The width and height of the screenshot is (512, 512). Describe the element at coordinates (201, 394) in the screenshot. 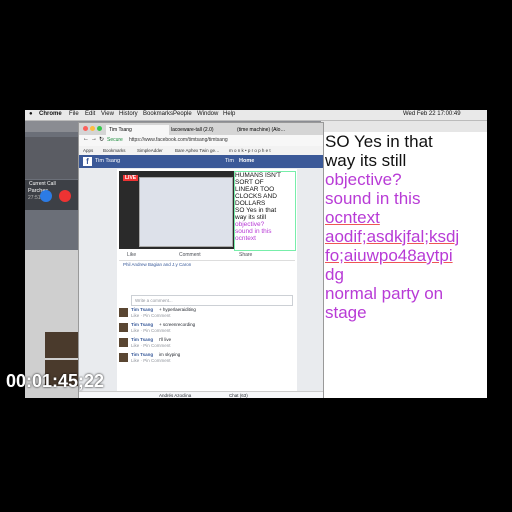

I see `chat-bar: Andrés Azoclina Chat (63)` at that location.